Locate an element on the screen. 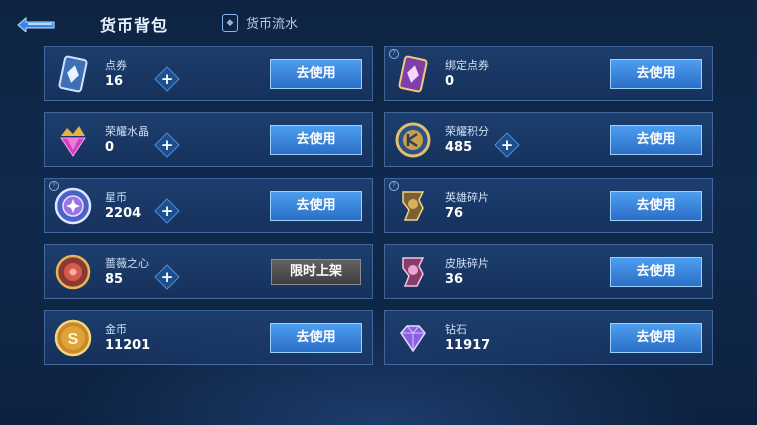 This screenshot has height=425, width=757. currency-flow-tab: ◆ 货币流水 is located at coordinates (260, 22).